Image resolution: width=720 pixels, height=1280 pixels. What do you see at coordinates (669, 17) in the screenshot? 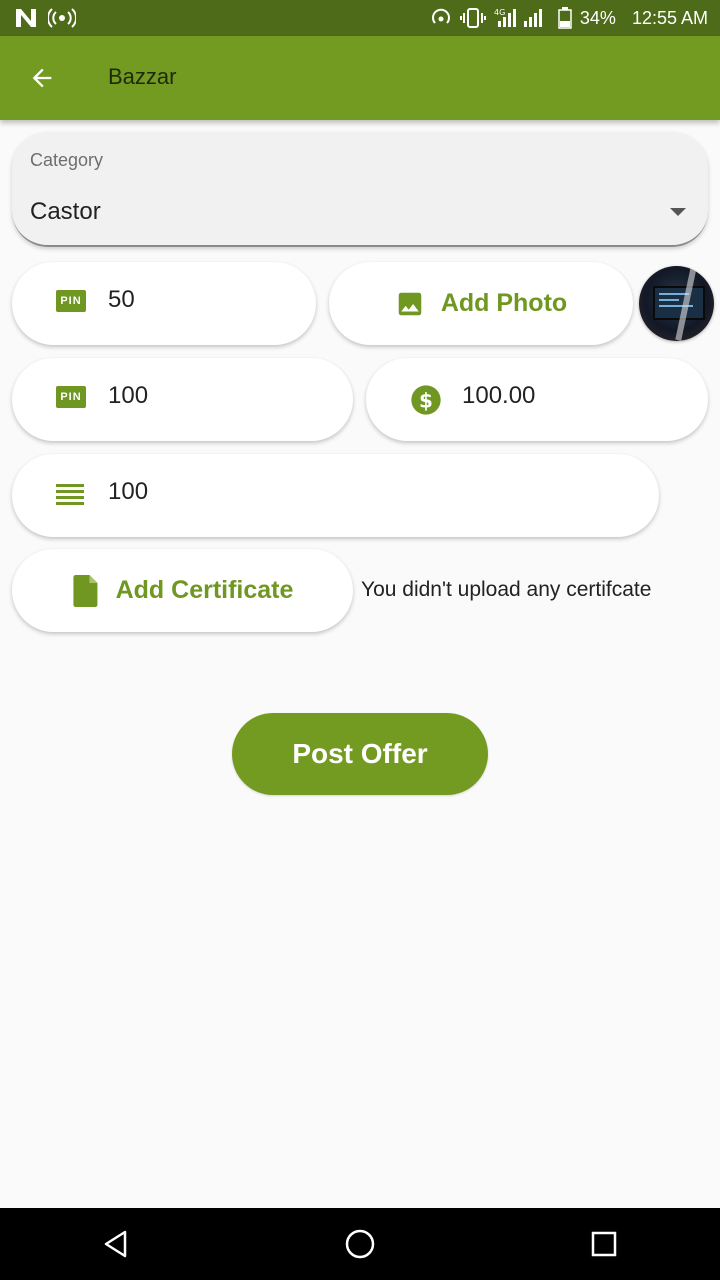
I see `clock: 12:55 AM` at bounding box center [669, 17].